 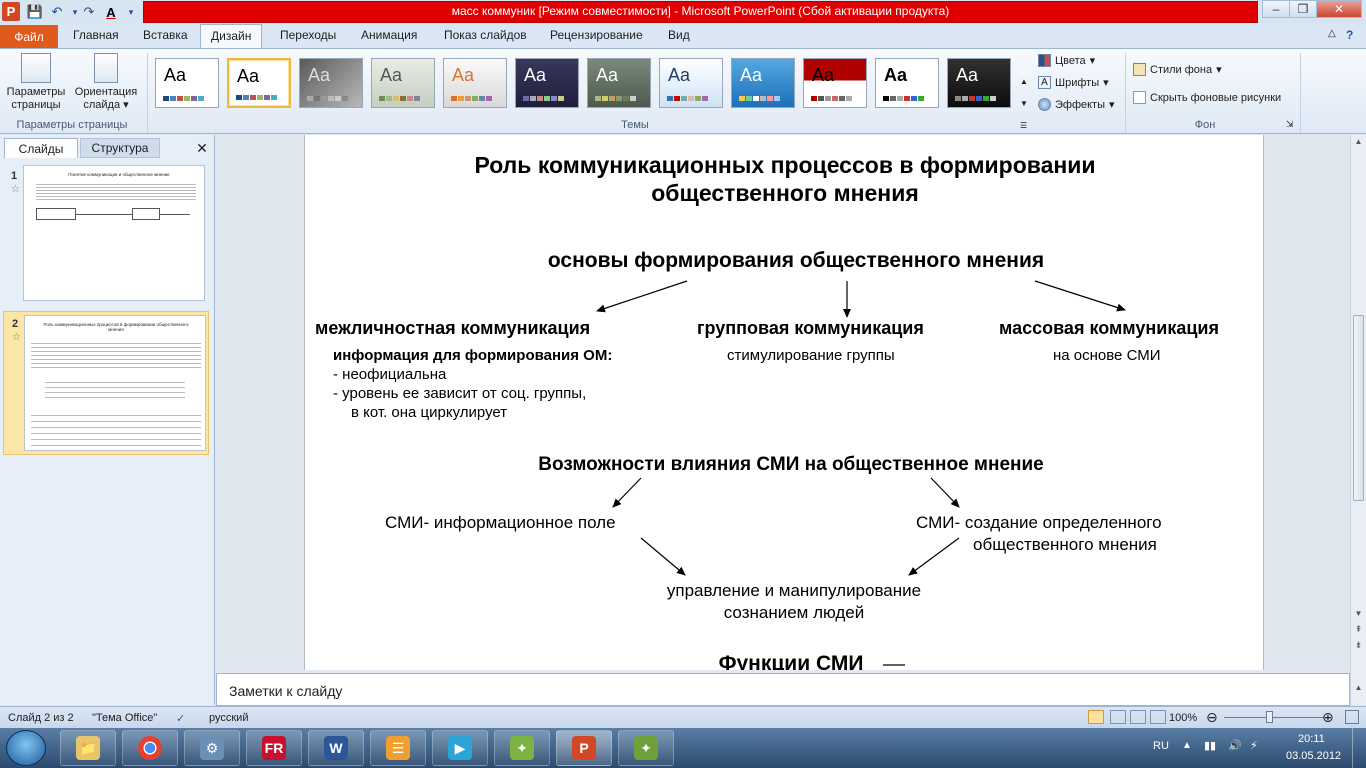 What do you see at coordinates (596, 35) in the screenshot?
I see `tab-review: Рецензирование` at bounding box center [596, 35].